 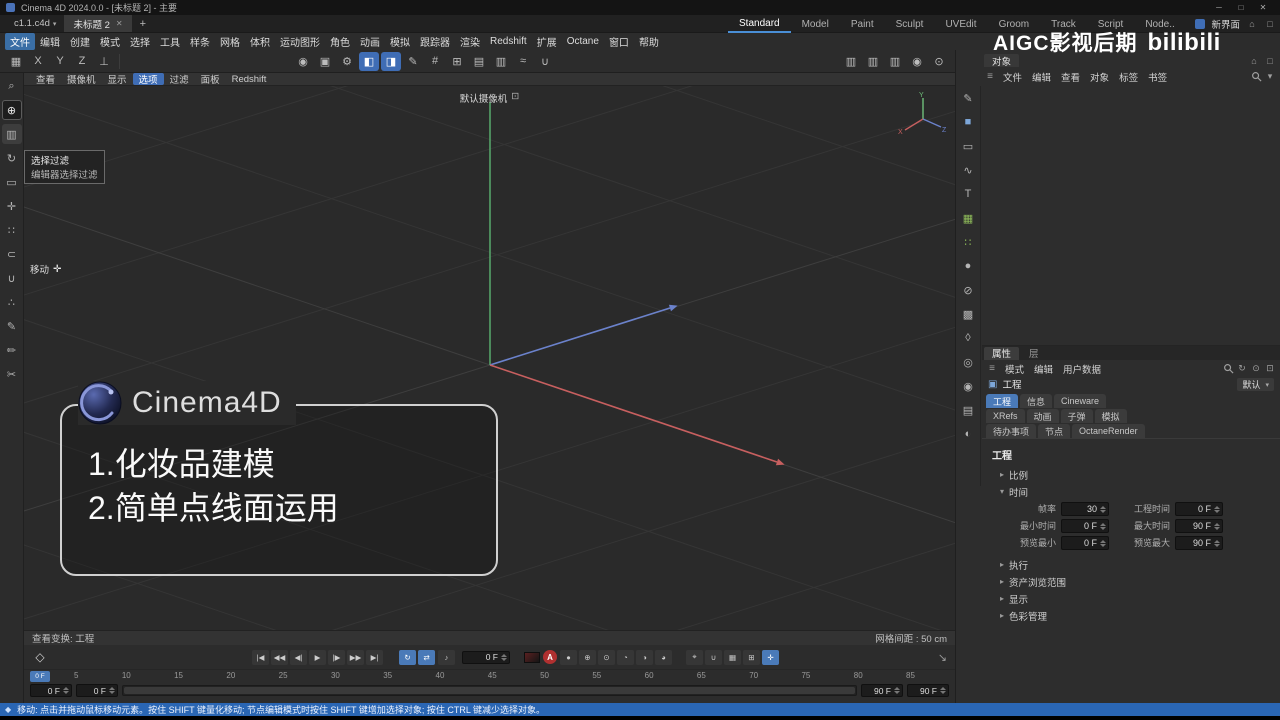 I want to click on object-menu-item: 编辑, so click(x=1041, y=77).